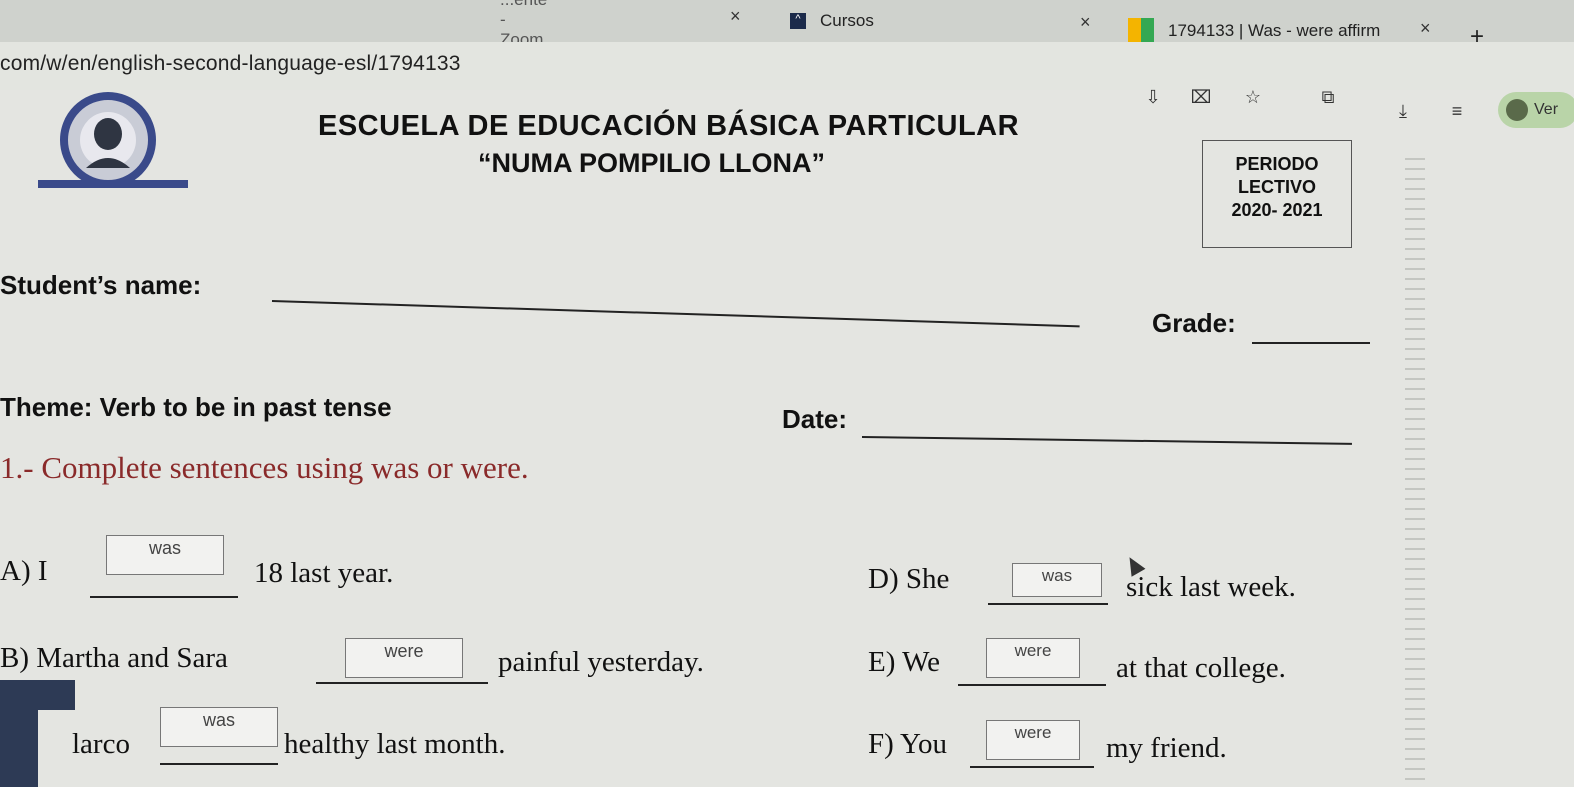 The image size is (1574, 787). I want to click on answer-input-c: was, so click(219, 727).